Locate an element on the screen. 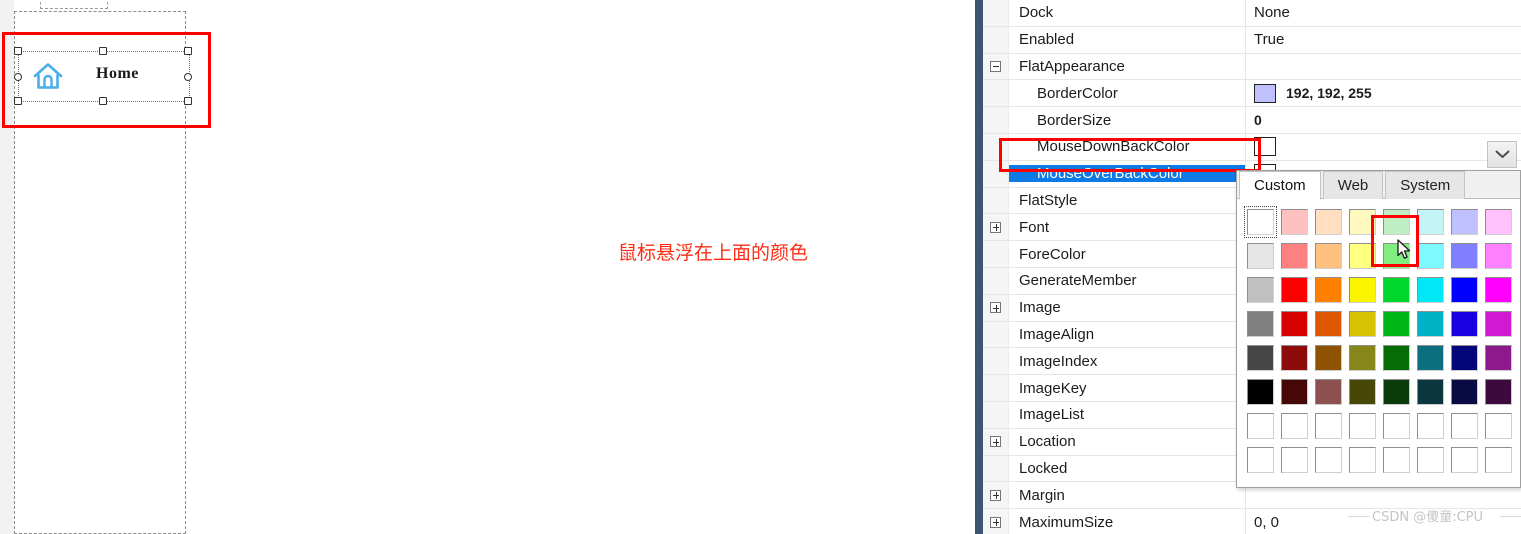  color-palette-grid is located at coordinates (1378, 340).